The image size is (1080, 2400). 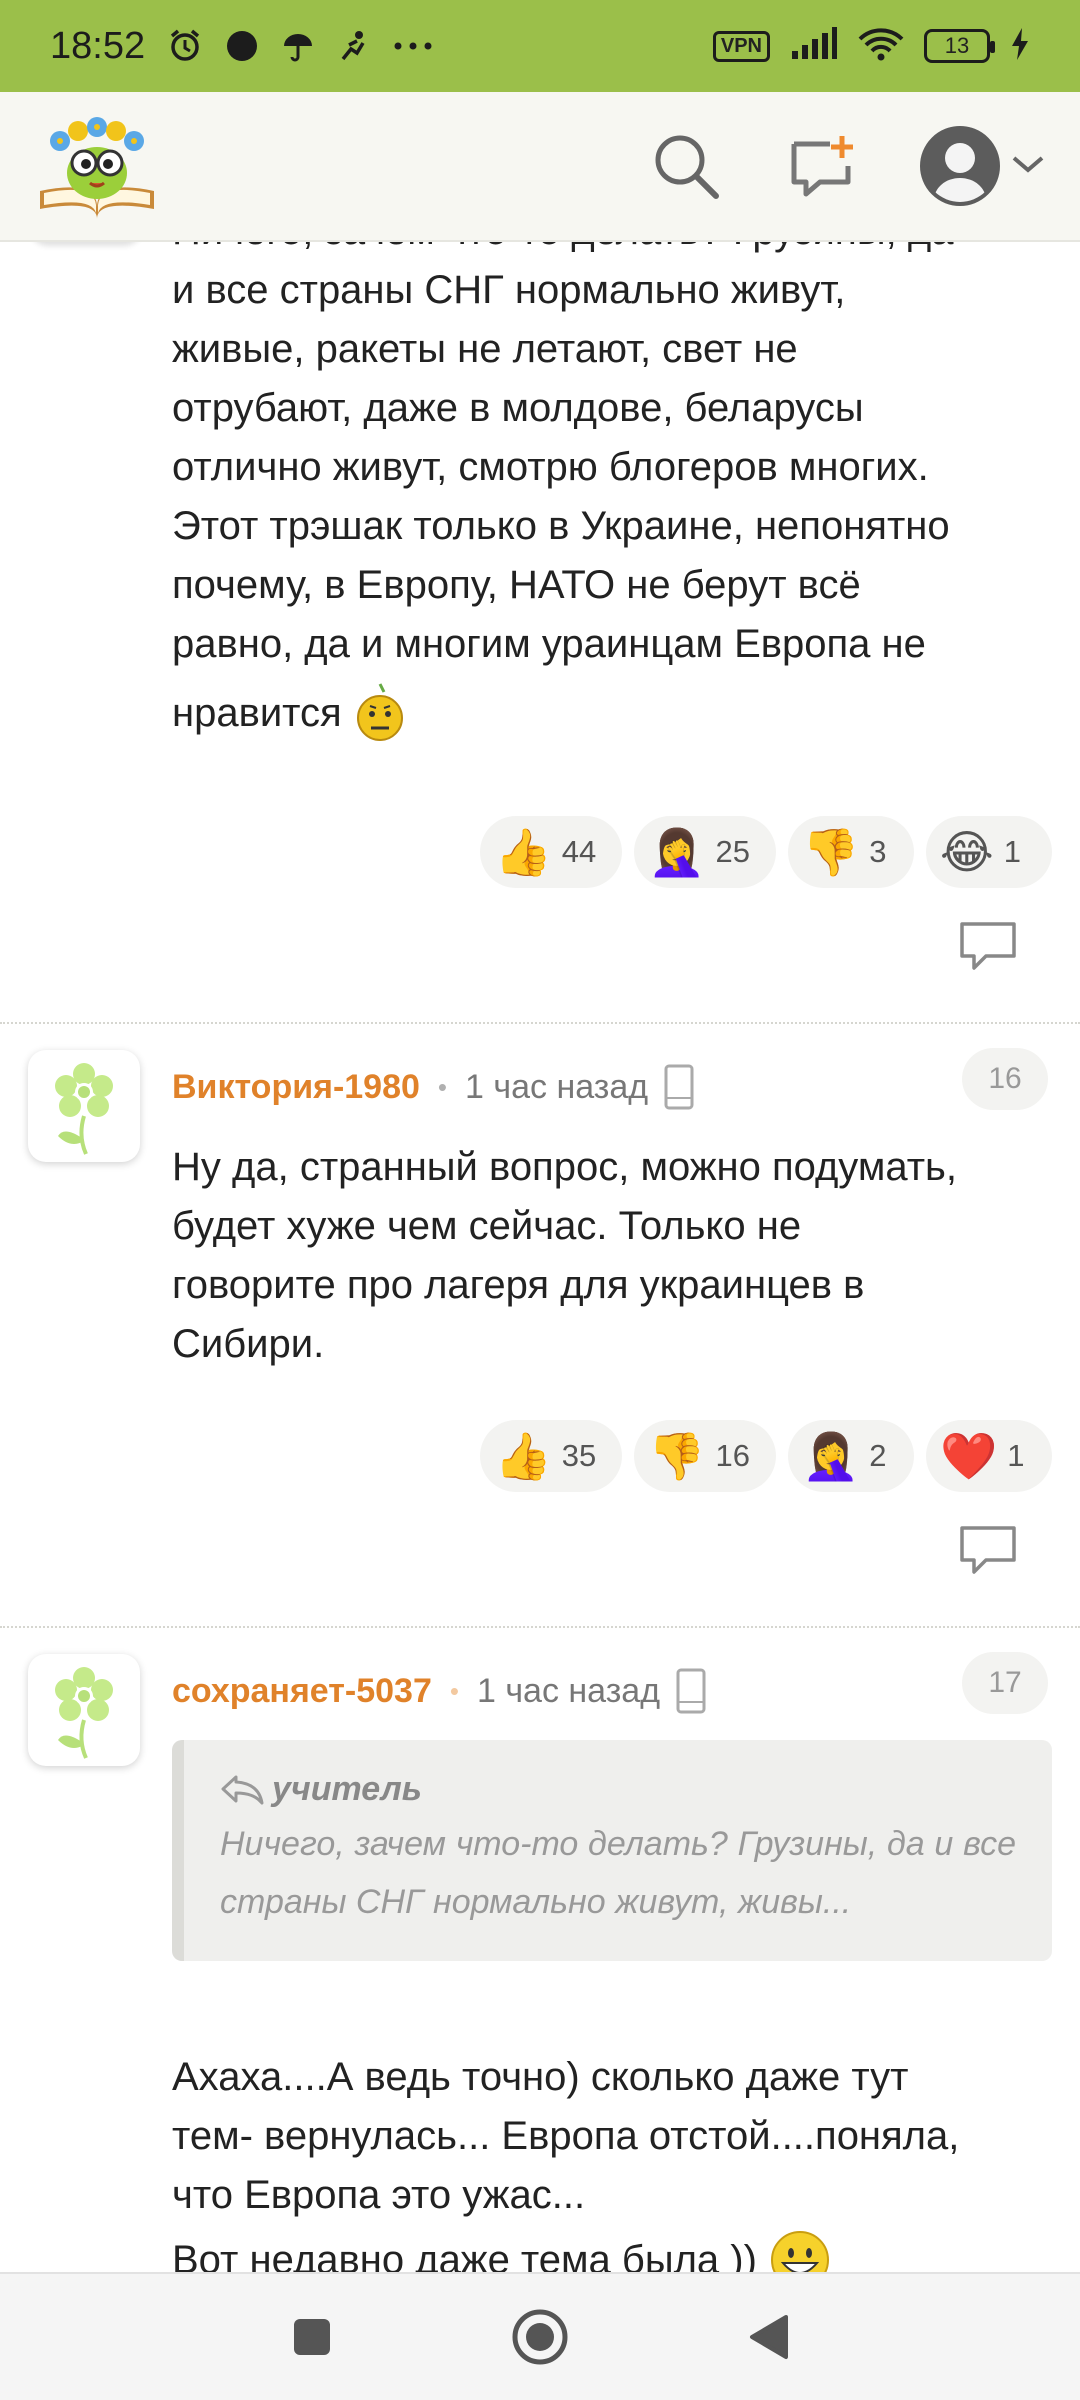 What do you see at coordinates (242, 46) in the screenshot?
I see `dnd-icon` at bounding box center [242, 46].